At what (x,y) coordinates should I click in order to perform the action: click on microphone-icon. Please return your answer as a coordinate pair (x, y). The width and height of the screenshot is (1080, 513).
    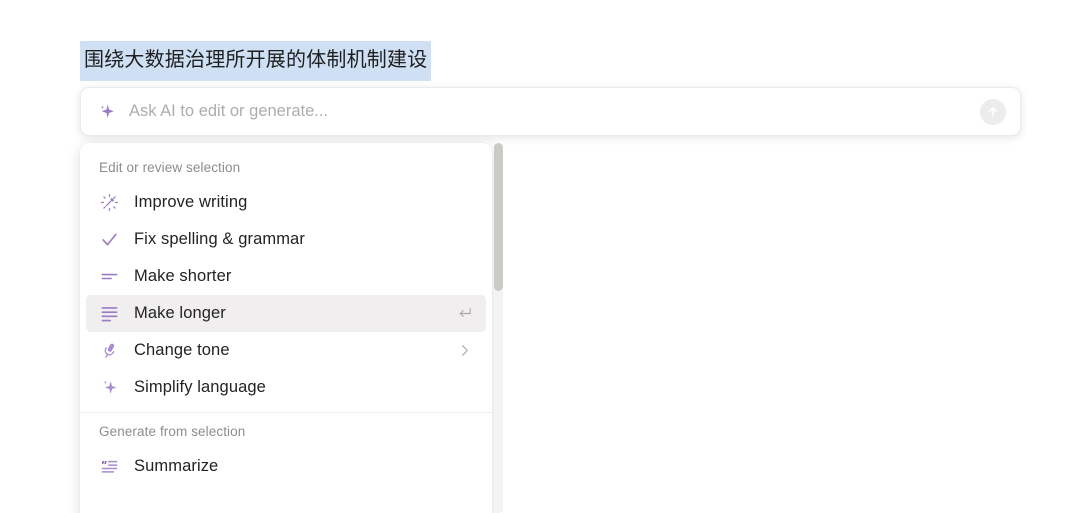
    Looking at the image, I should click on (109, 350).